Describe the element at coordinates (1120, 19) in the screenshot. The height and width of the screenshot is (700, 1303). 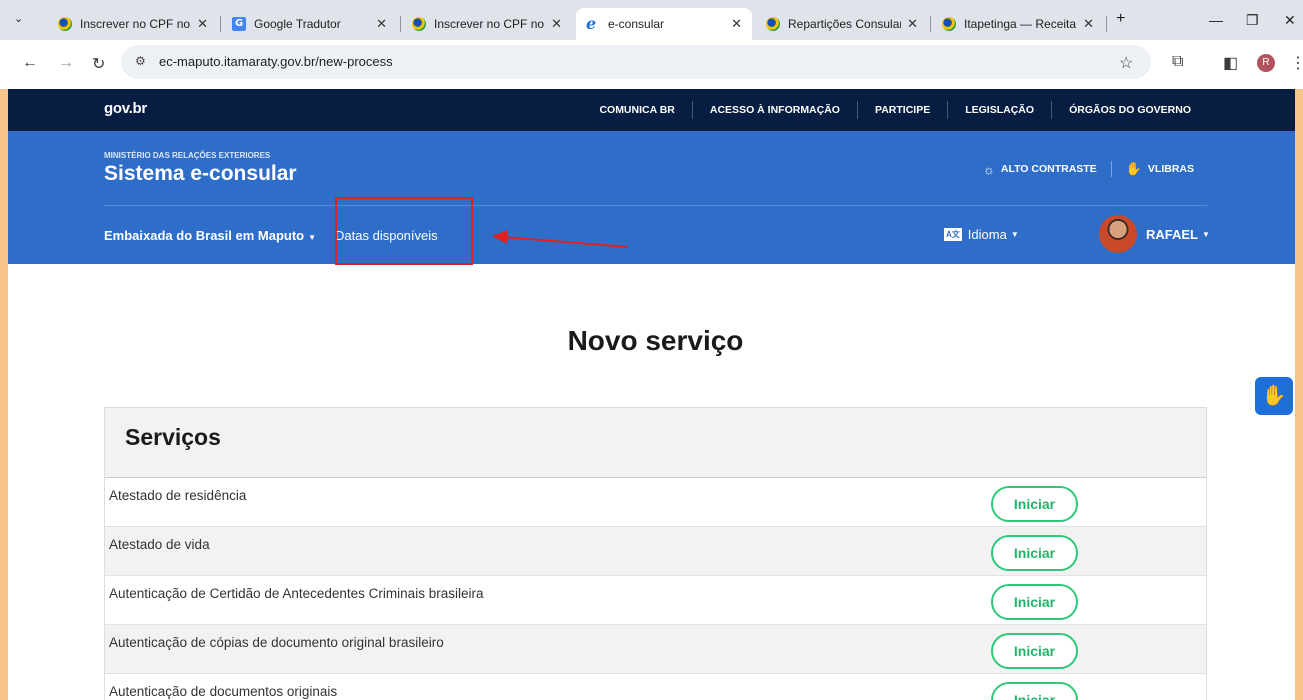
I see `new-tab-button: +` at that location.